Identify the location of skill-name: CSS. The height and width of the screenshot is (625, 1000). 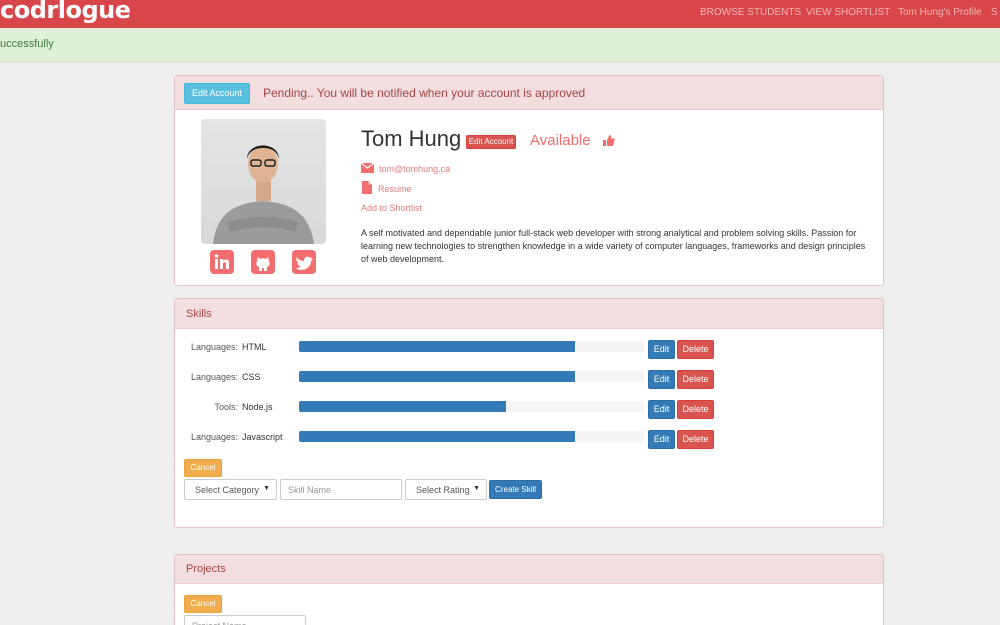
(251, 377).